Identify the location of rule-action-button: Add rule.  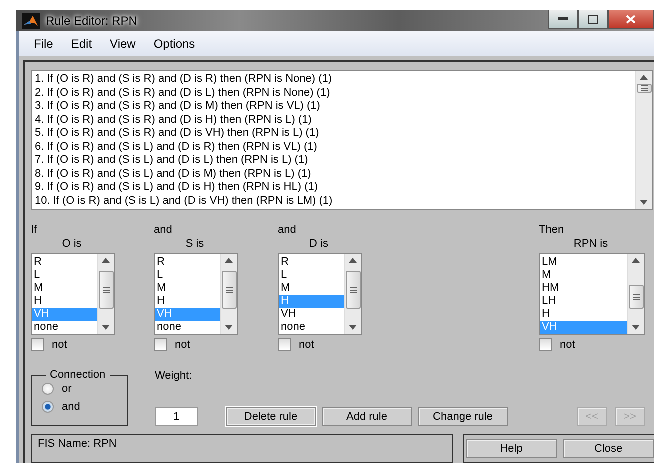
(367, 416).